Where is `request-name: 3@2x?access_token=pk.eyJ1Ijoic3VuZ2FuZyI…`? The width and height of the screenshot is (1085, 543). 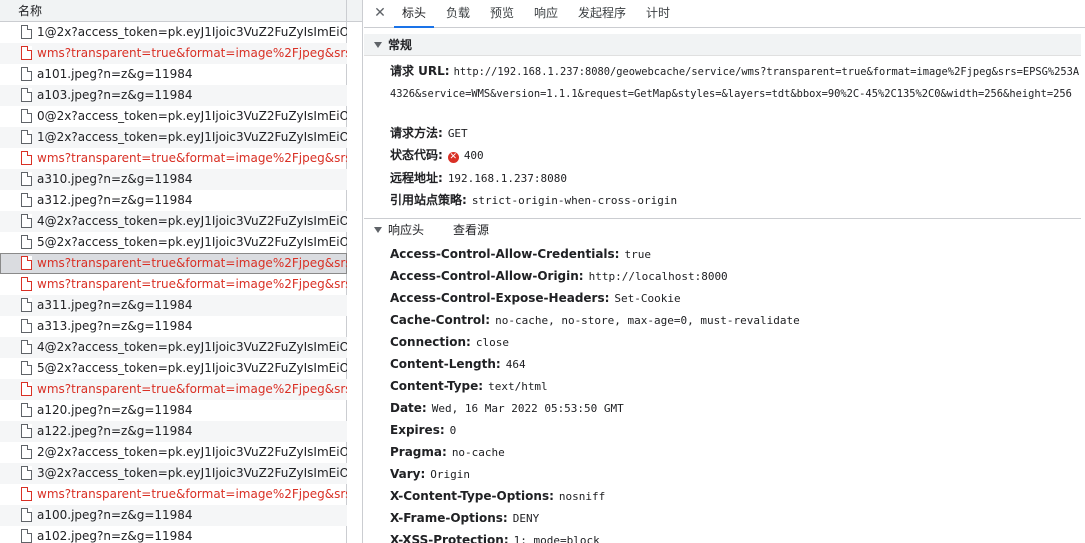
request-name: 3@2x?access_token=pk.eyJ1Ijoic3VuZ2FuZyI… is located at coordinates (192, 473).